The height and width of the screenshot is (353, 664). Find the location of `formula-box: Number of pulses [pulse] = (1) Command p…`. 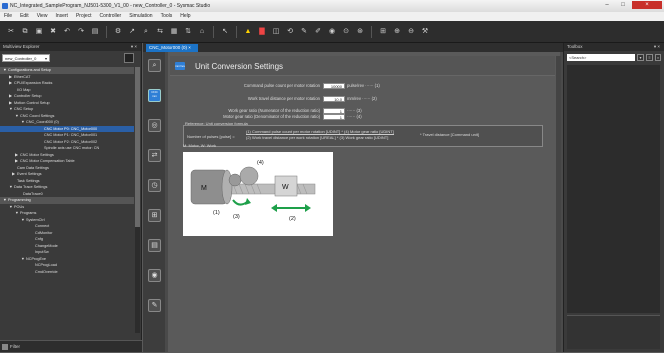

formula-box: Number of pulses [pulse] = (1) Command p… is located at coordinates (363, 136).